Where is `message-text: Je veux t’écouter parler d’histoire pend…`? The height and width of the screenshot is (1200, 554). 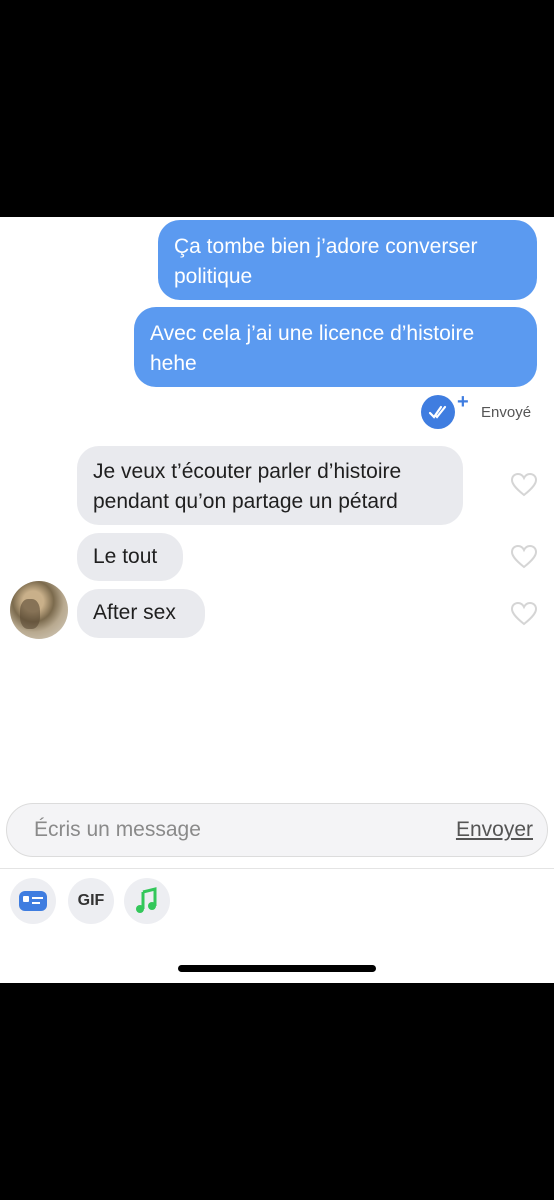
message-text: Je veux t’écouter parler d’histoire pend… is located at coordinates (247, 486).